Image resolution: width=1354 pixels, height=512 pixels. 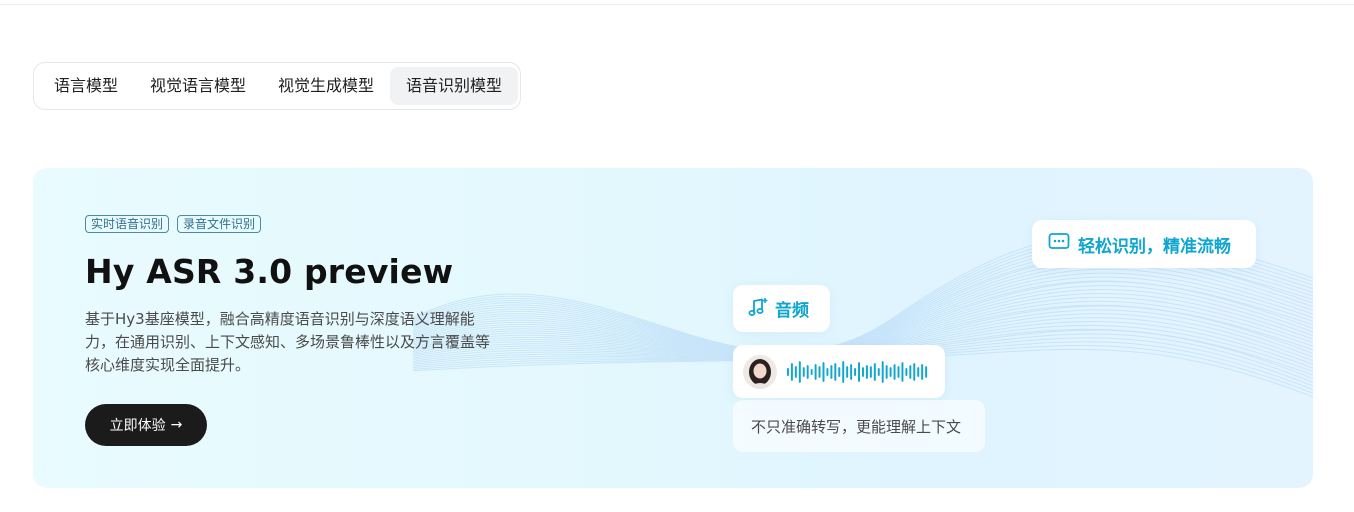 I want to click on tab-language-model: 语言模型, so click(x=86, y=86).